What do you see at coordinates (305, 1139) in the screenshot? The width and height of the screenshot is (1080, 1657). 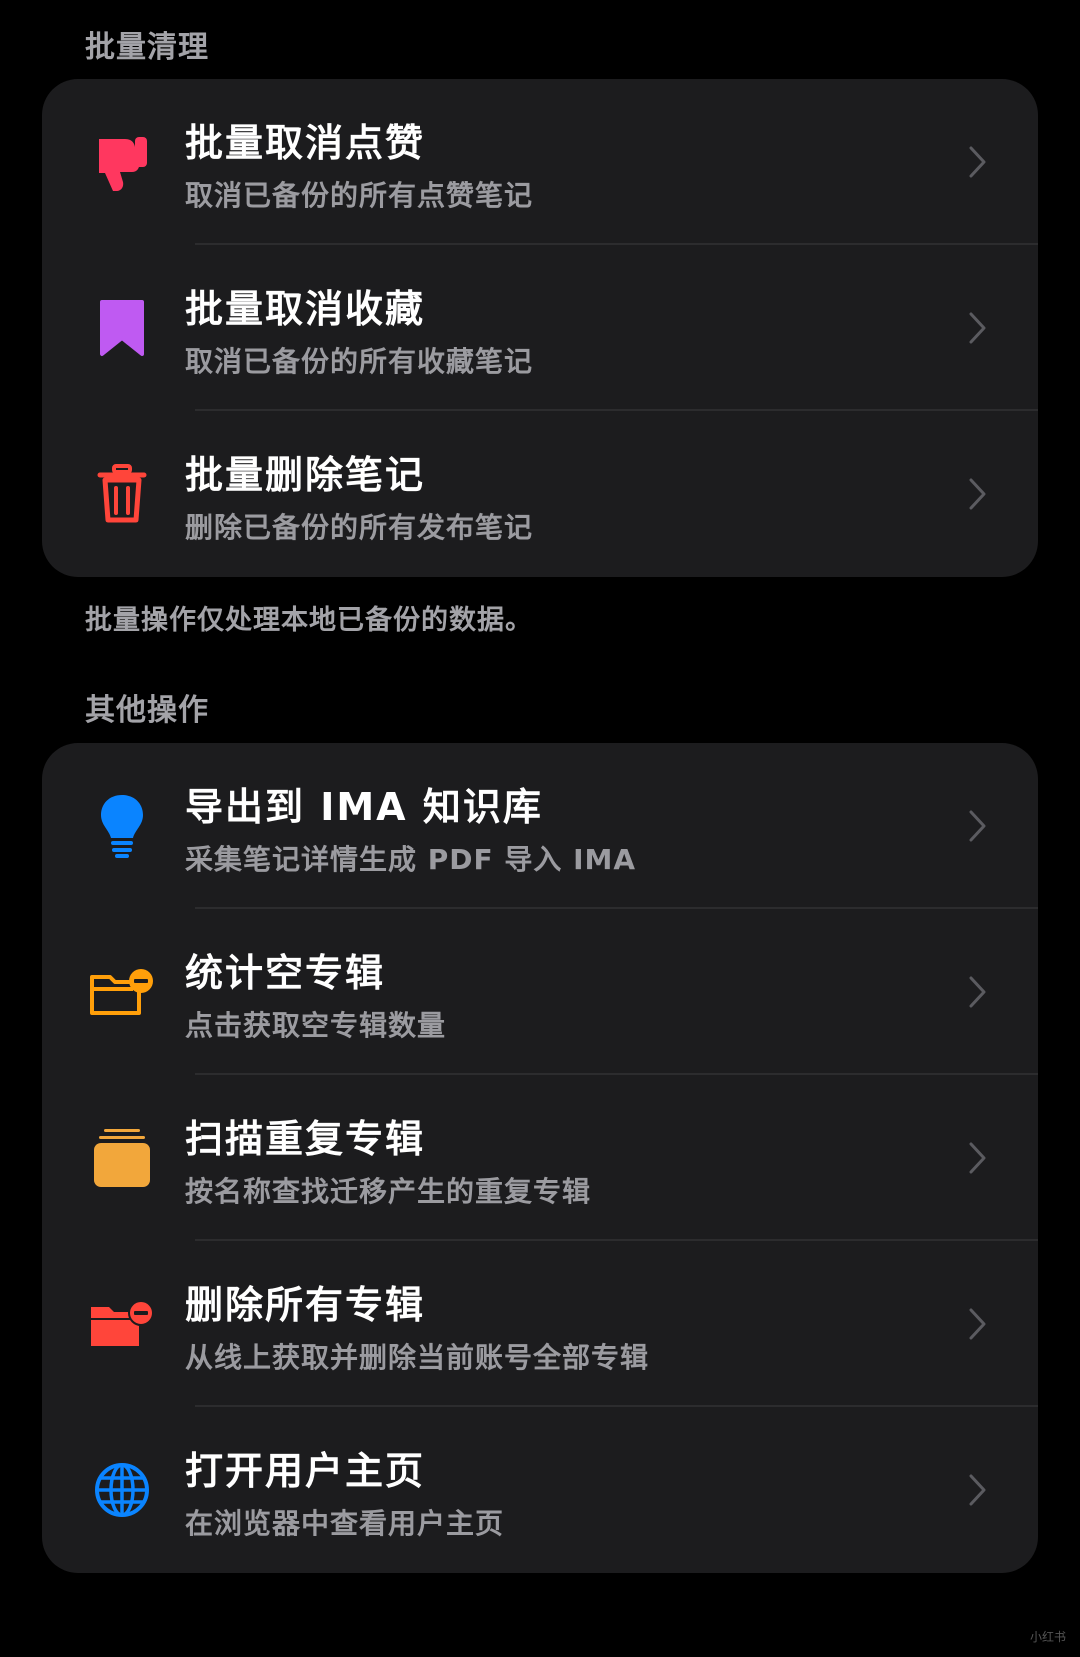 I see `scan-duplicate-albums-title: 扫描重复专辑` at bounding box center [305, 1139].